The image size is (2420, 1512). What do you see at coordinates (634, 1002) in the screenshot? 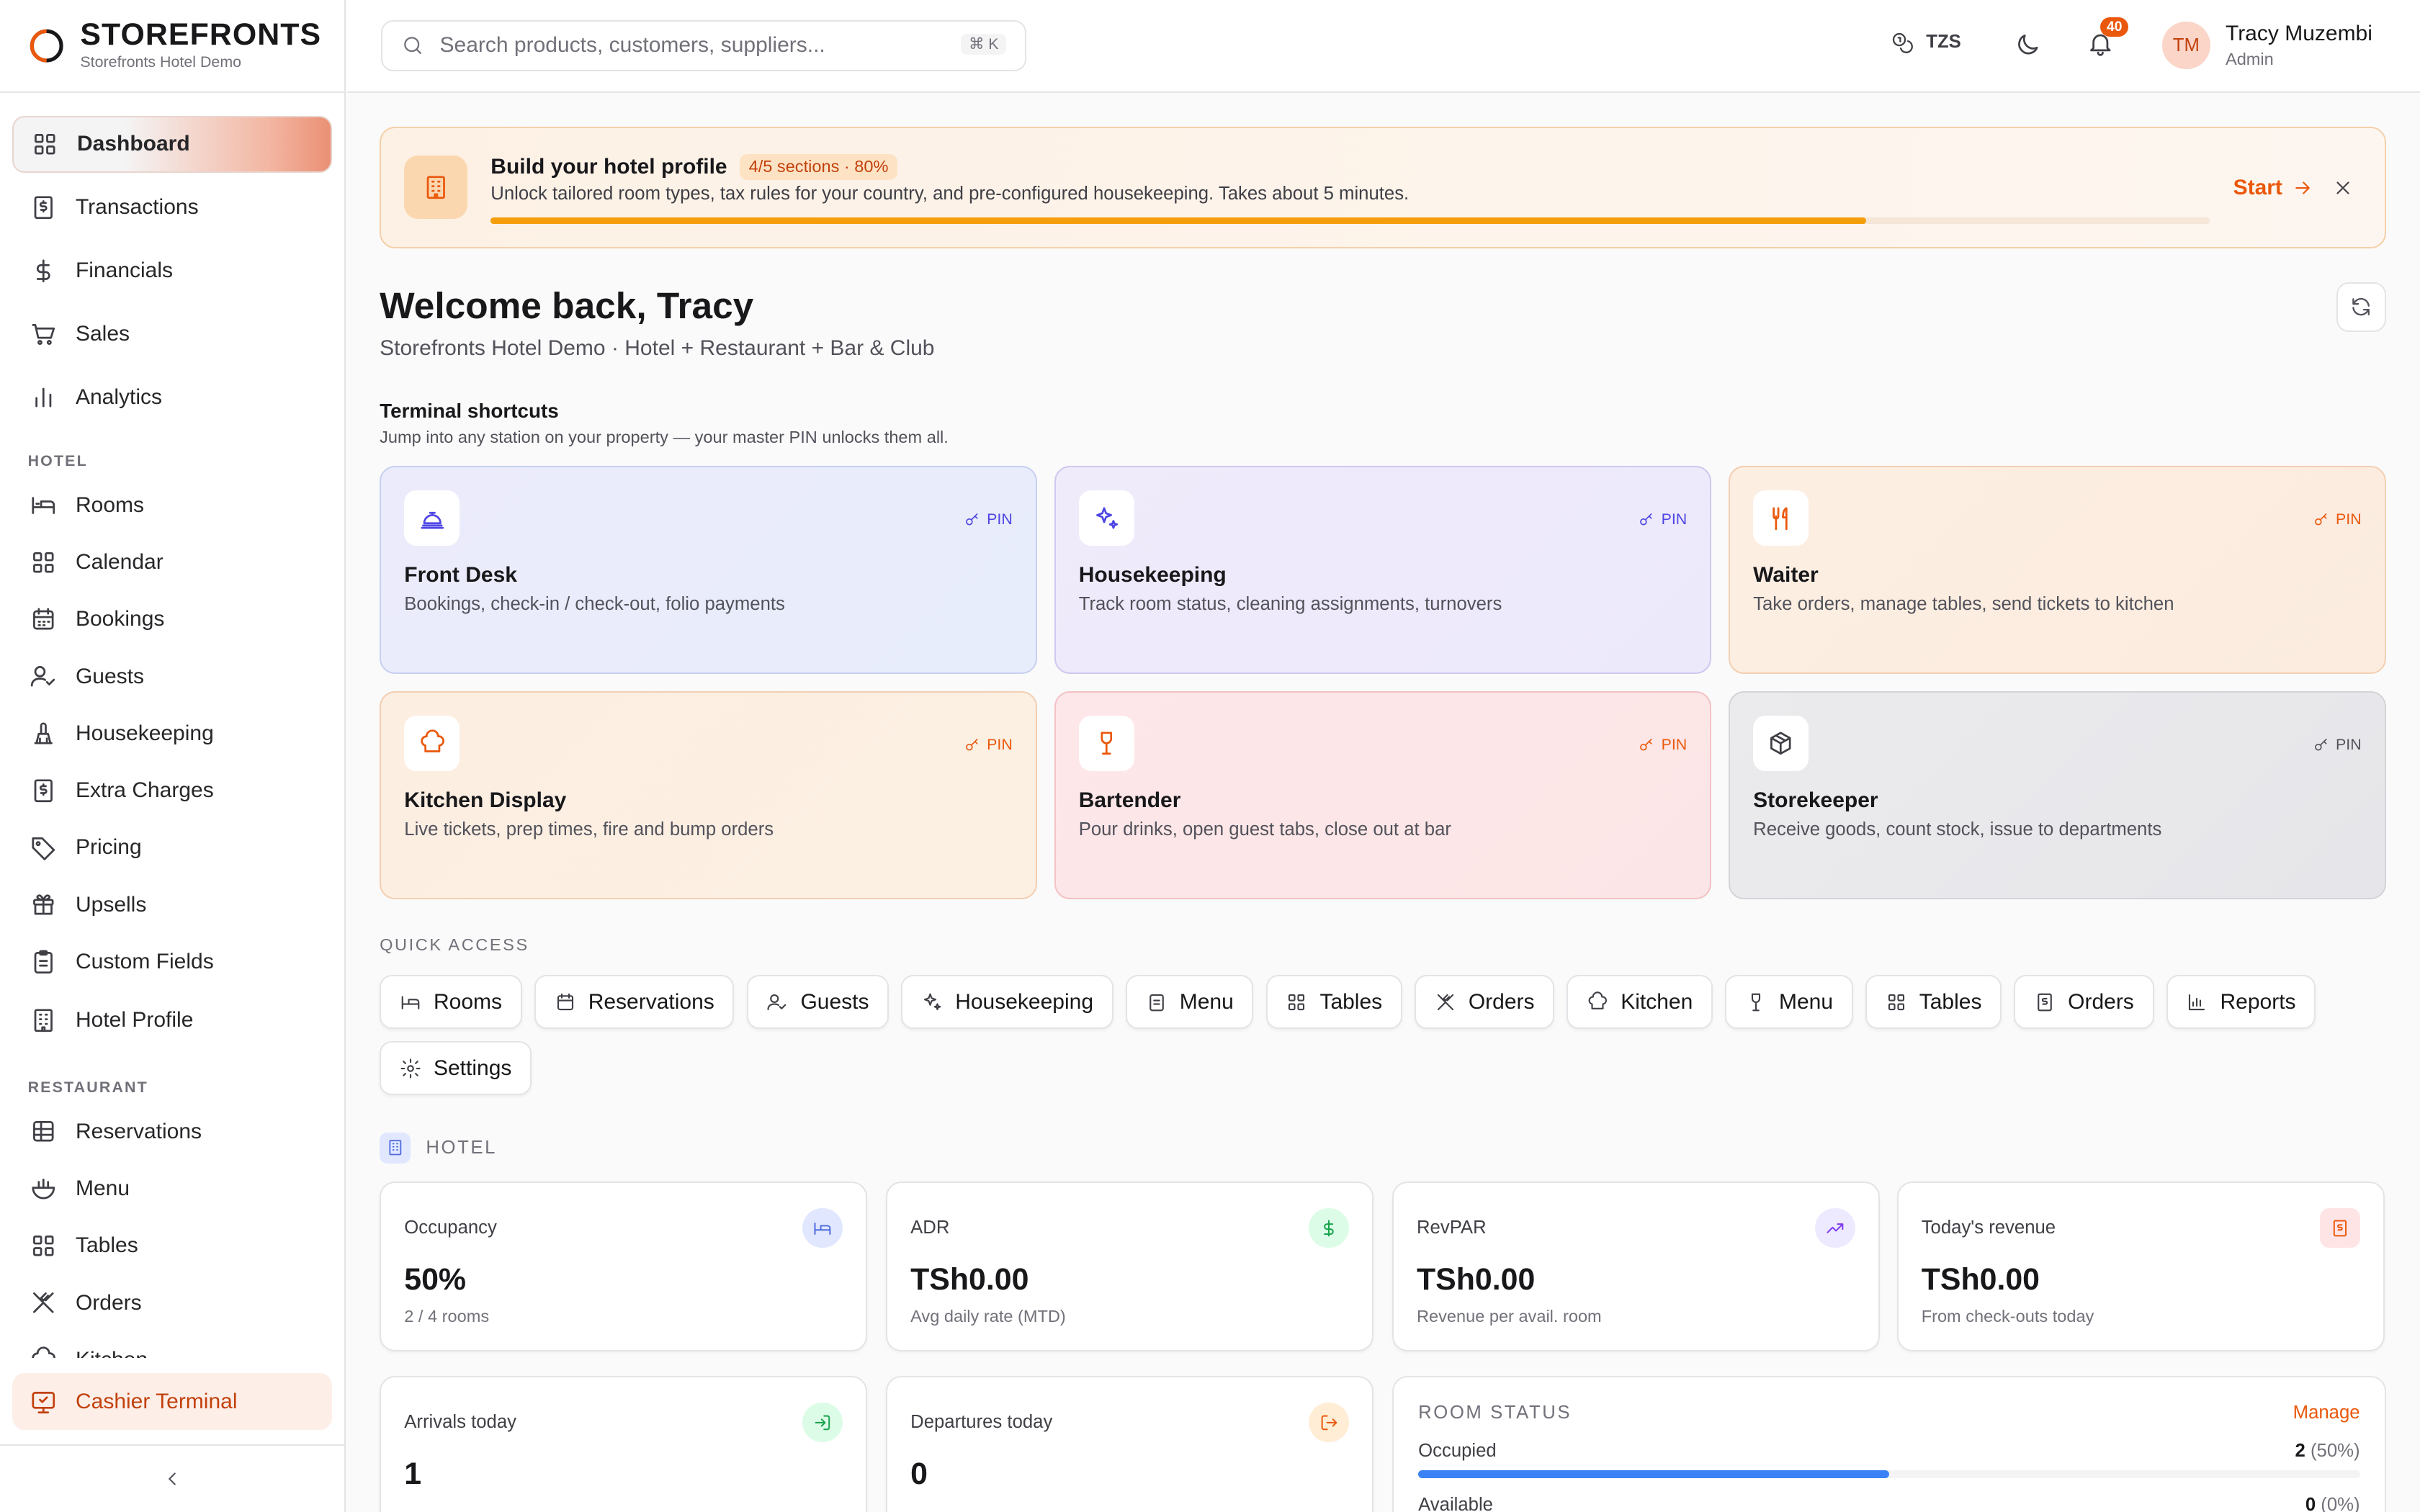
I see `quick-access-reservations: Reservations` at bounding box center [634, 1002].